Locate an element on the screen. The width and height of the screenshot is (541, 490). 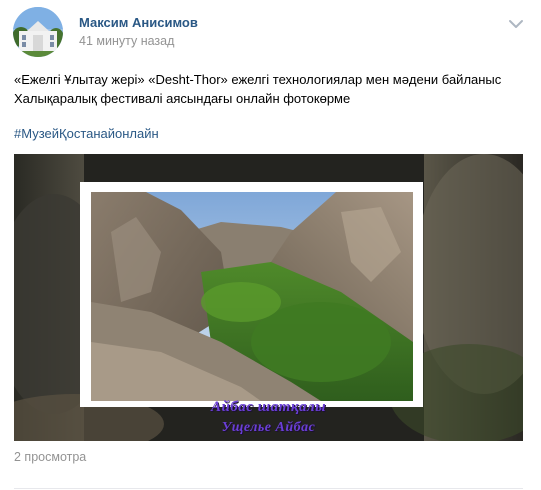
avatar-image is located at coordinates (38, 32).